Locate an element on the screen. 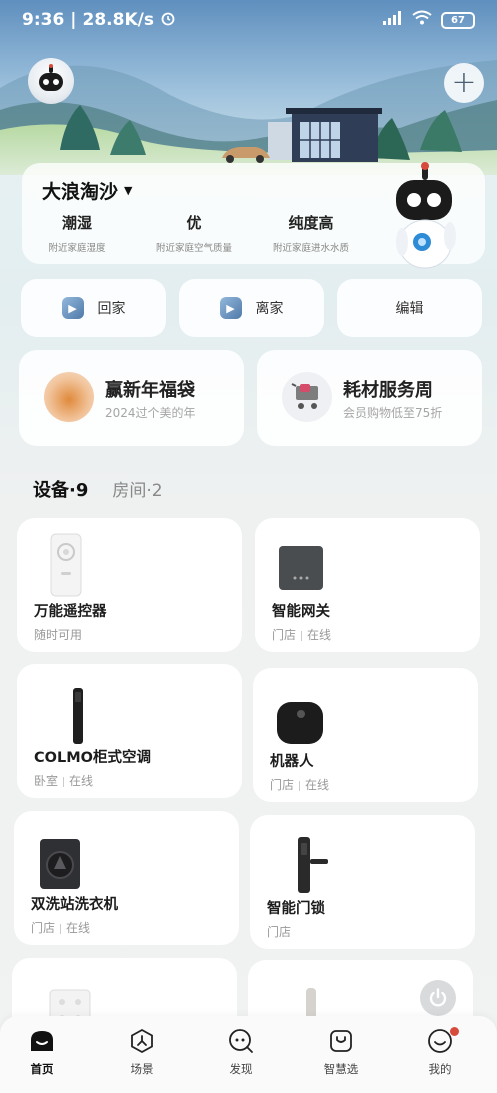 The image size is (497, 1093). stat-value: 潮湿 is located at coordinates (76, 223).